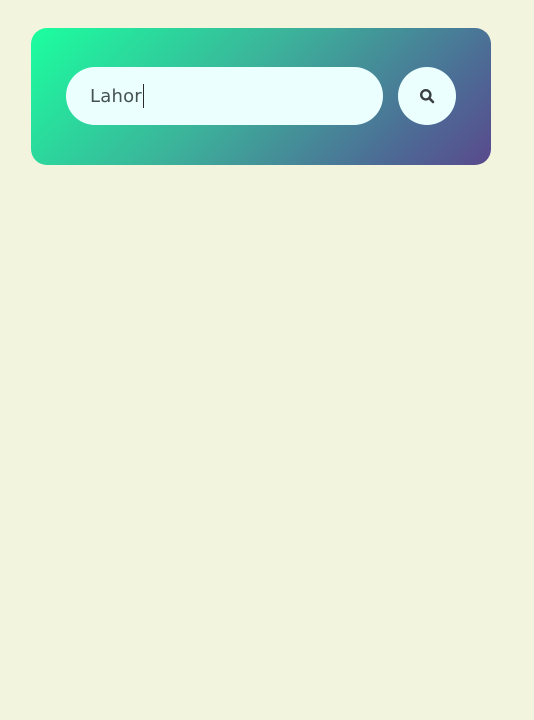 The width and height of the screenshot is (534, 720). I want to click on text-caret, so click(143, 96).